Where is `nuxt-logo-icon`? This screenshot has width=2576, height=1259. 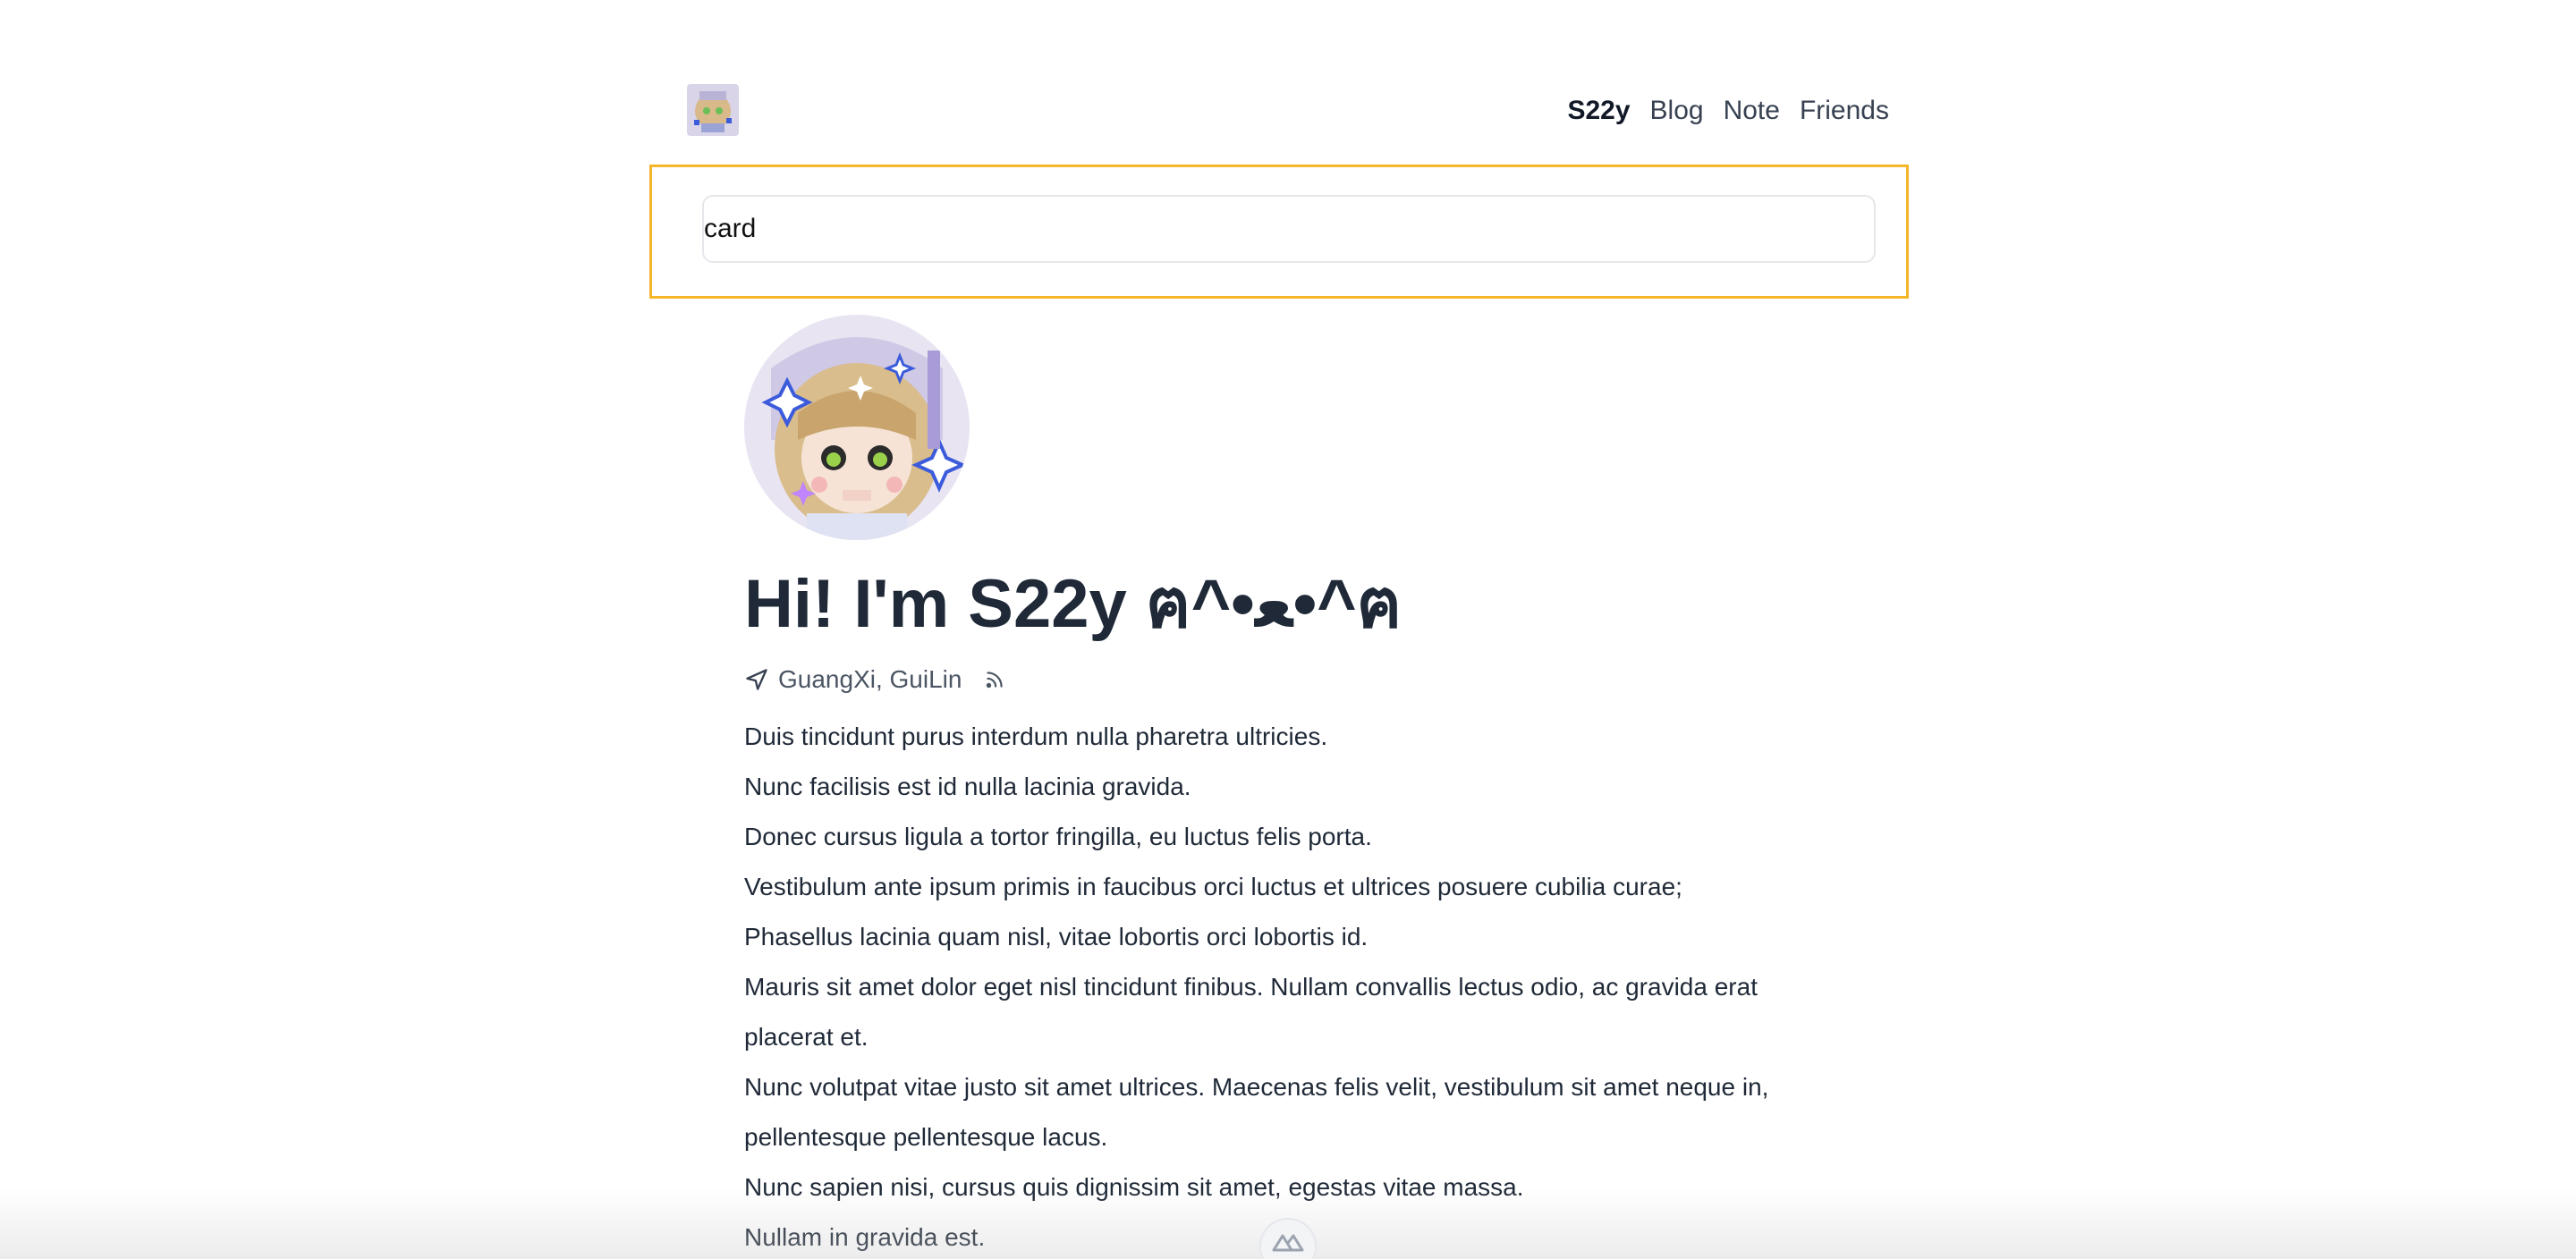
nuxt-logo-icon is located at coordinates (1288, 1243).